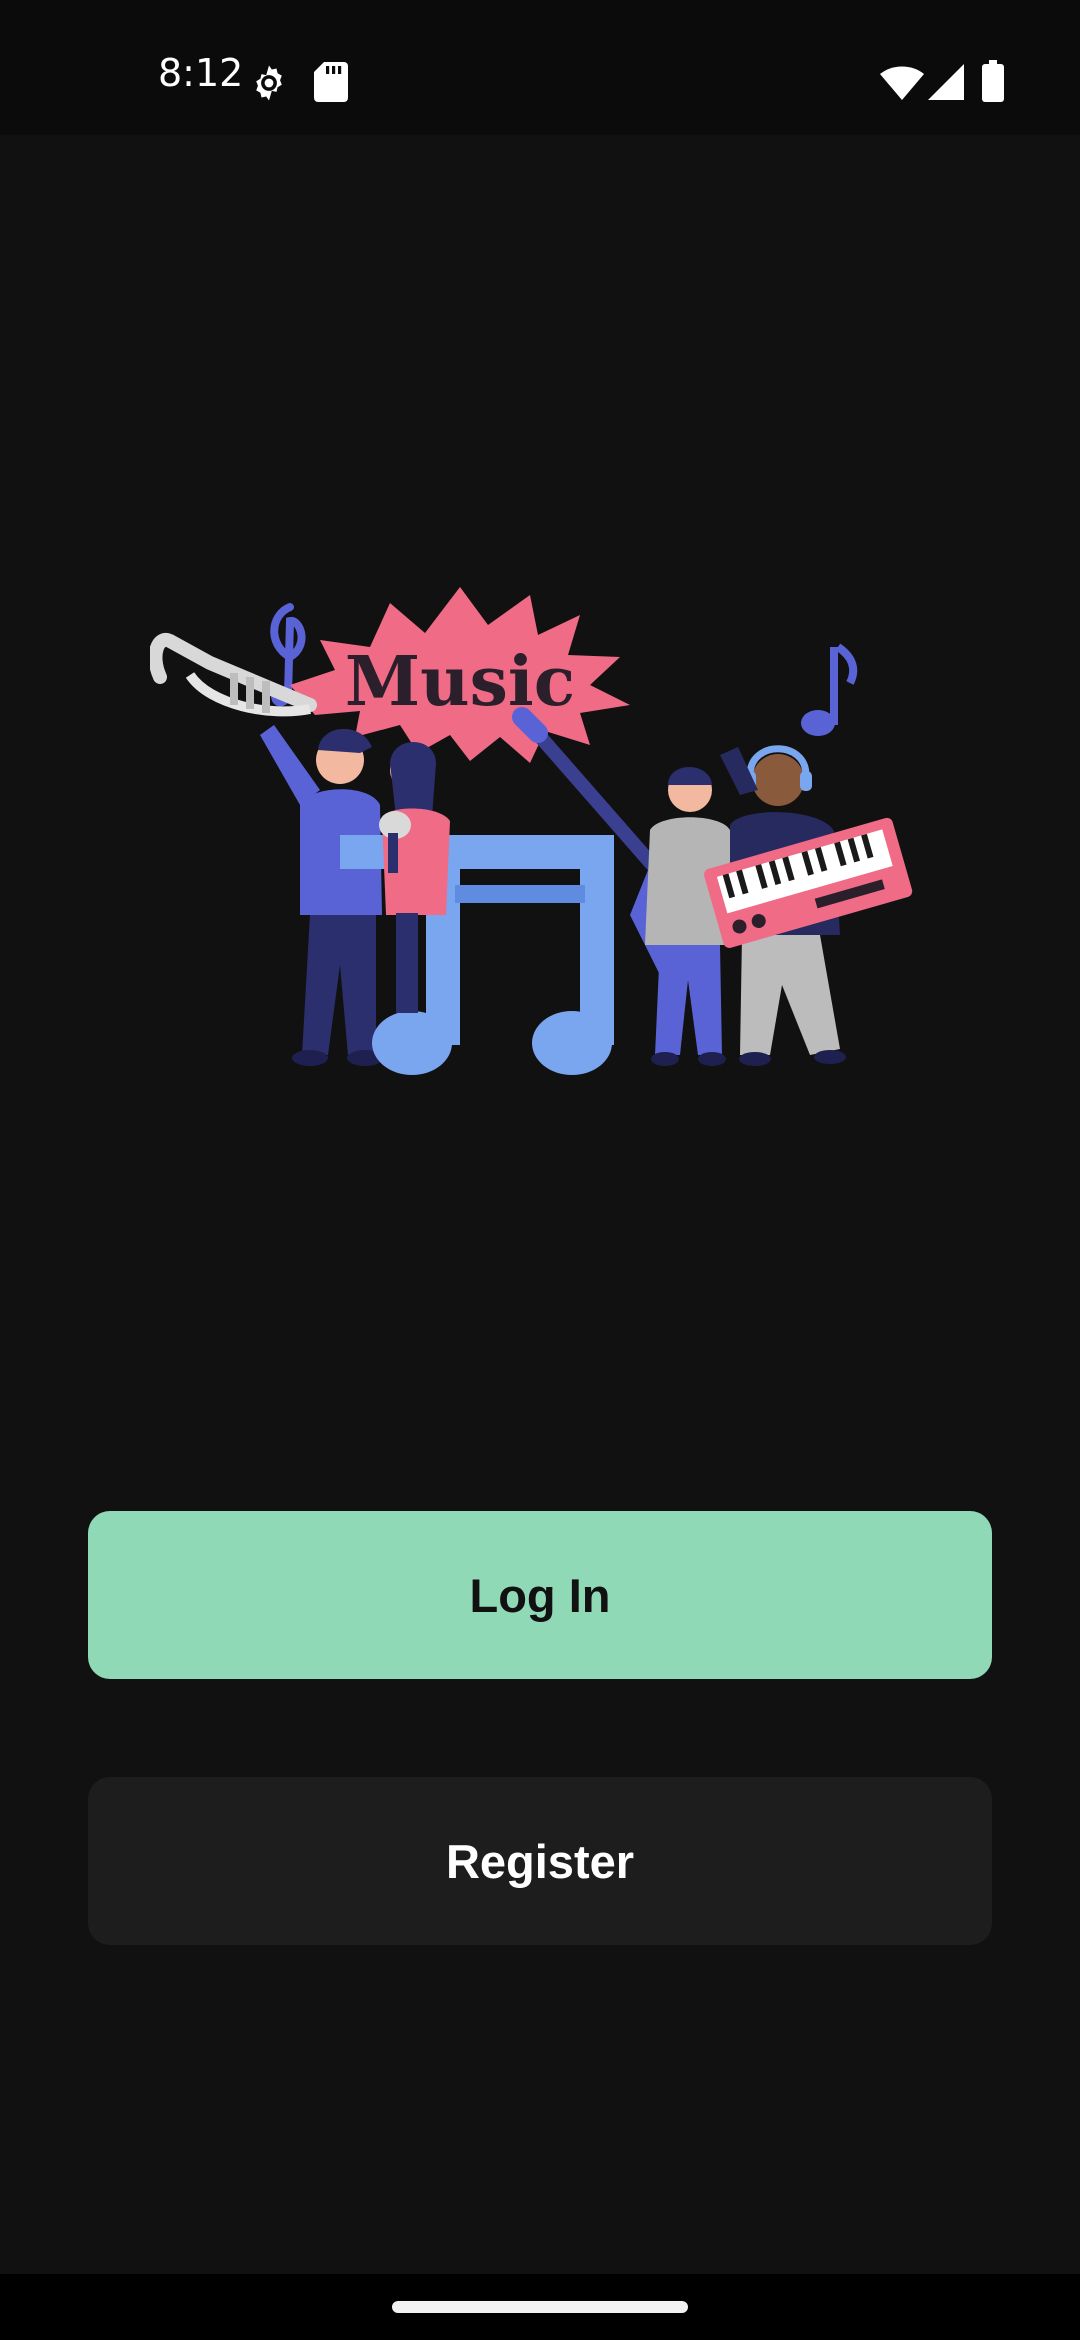 This screenshot has height=2340, width=1080. I want to click on sd-card-icon, so click(331, 82).